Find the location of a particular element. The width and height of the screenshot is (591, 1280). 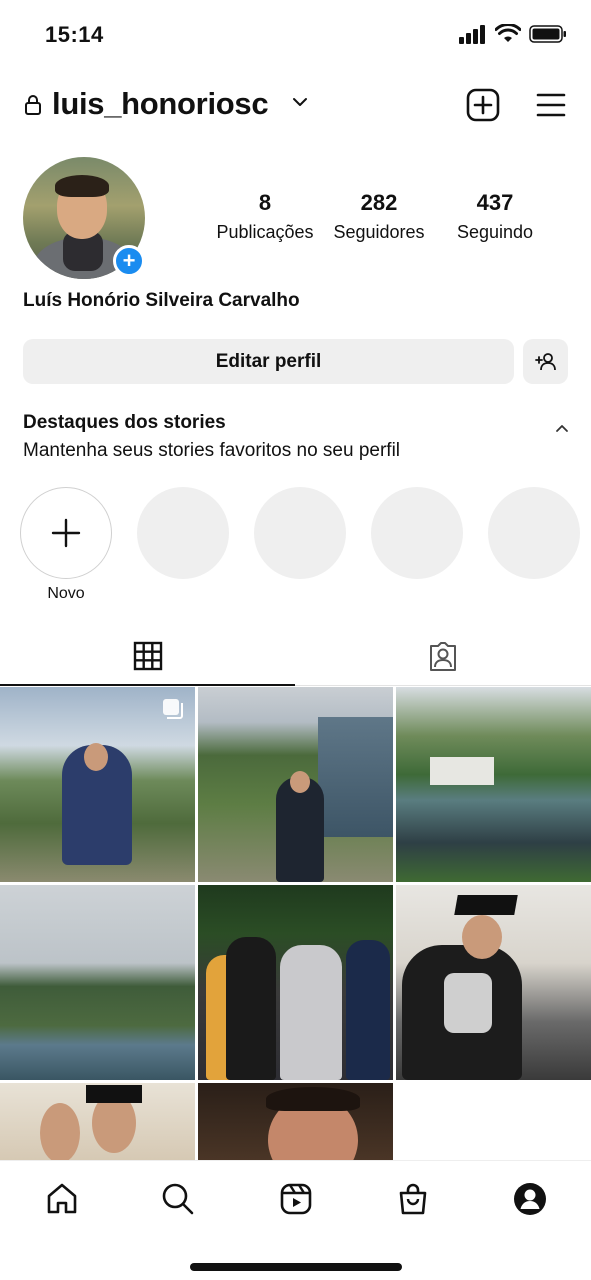

nav-search is located at coordinates (178, 1199).